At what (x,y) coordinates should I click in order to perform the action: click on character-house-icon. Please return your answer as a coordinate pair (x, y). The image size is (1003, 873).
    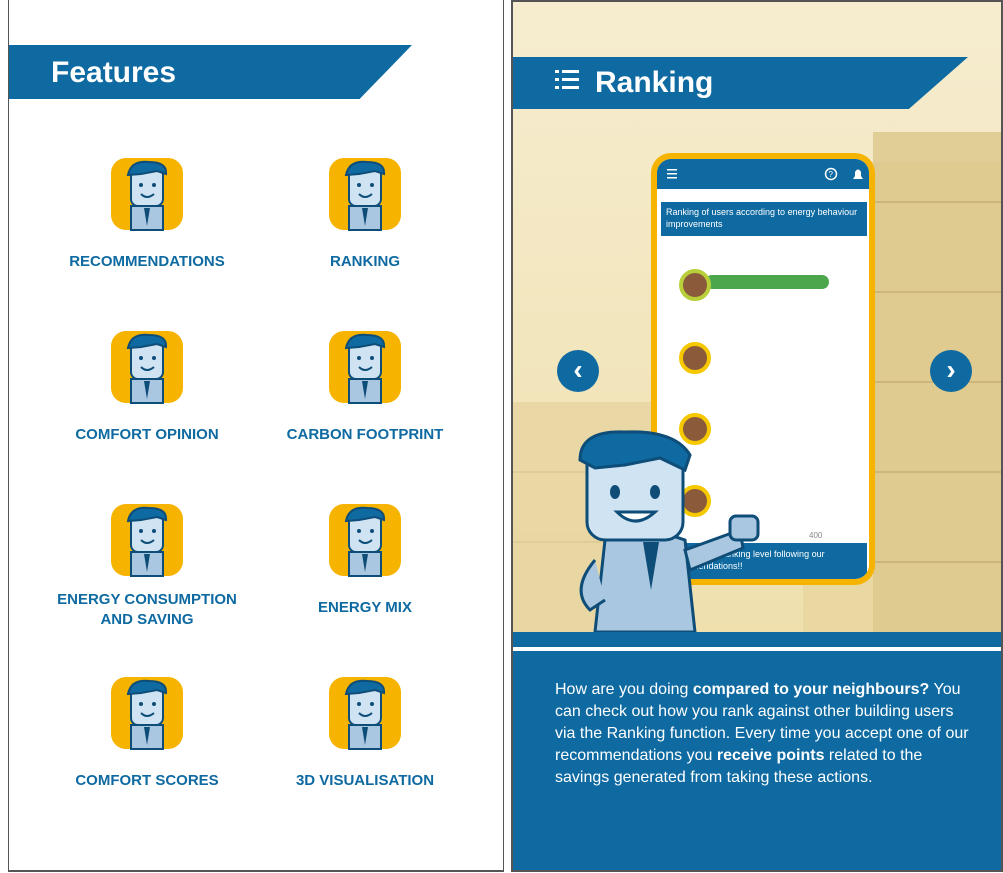
    Looking at the image, I should click on (365, 713).